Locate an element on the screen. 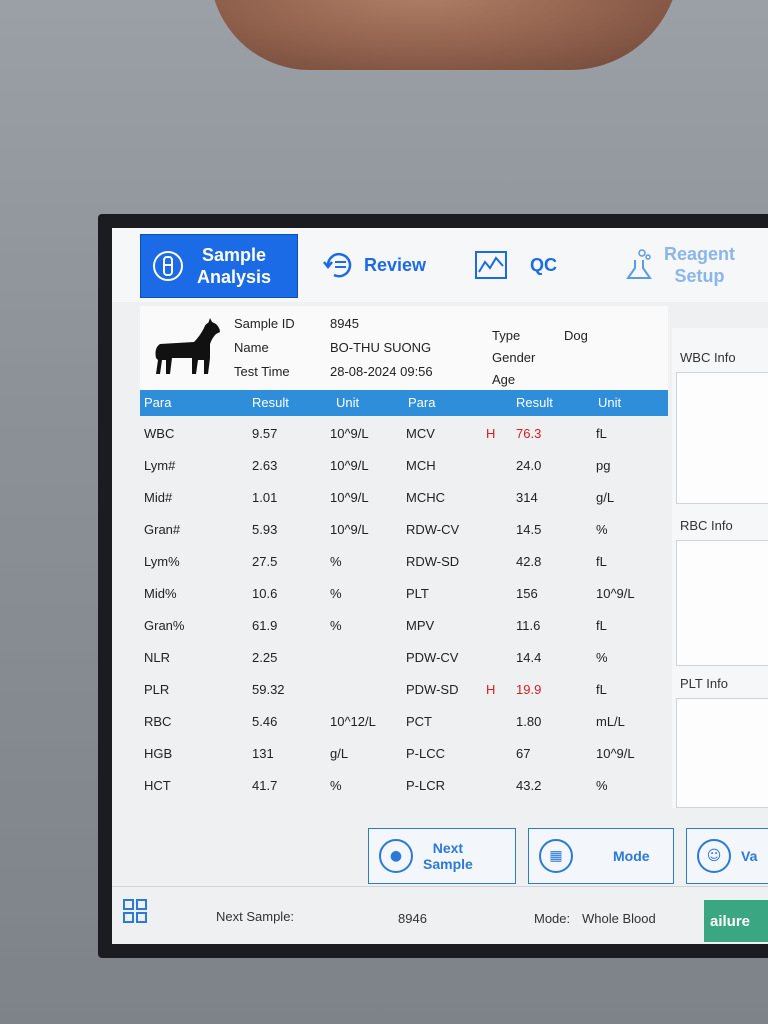  right-result-cell: 19.9 is located at coordinates (529, 689).